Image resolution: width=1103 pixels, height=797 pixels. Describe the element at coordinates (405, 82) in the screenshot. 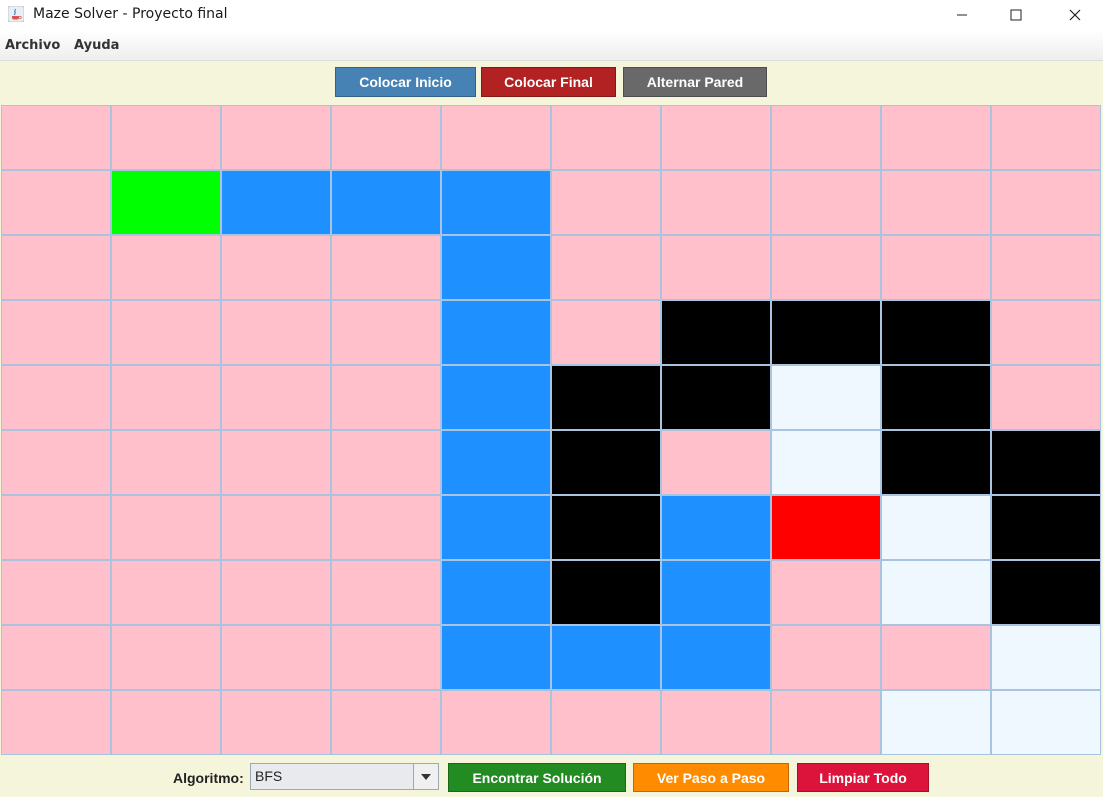

I see `colocar-inicio-button: Colocar Inicio` at that location.